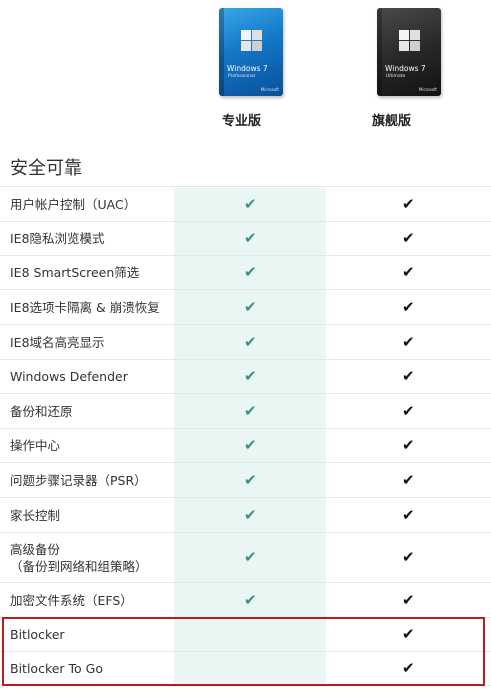 The width and height of the screenshot is (491, 691). Describe the element at coordinates (73, 204) in the screenshot. I see `feature-label: 用户帐户控制（UAC）` at that location.